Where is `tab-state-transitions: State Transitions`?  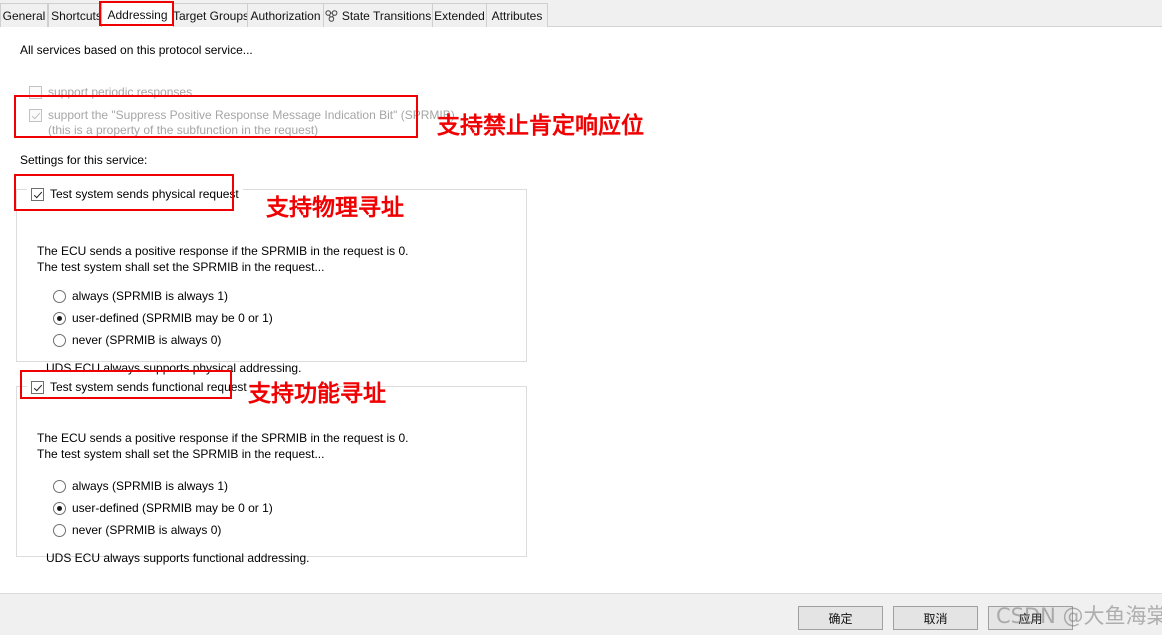 tab-state-transitions: State Transitions is located at coordinates (378, 15).